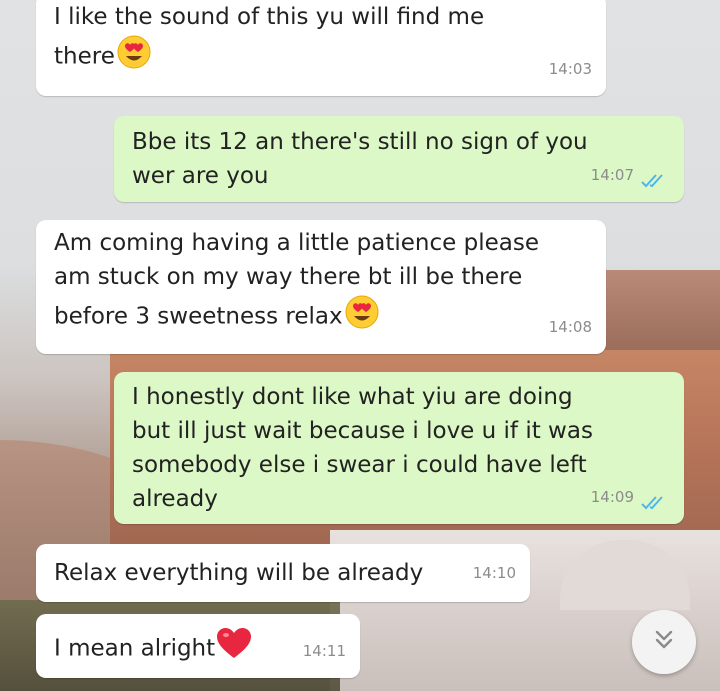 This screenshot has height=691, width=720. What do you see at coordinates (612, 175) in the screenshot?
I see `message-timestamp: 14:07` at bounding box center [612, 175].